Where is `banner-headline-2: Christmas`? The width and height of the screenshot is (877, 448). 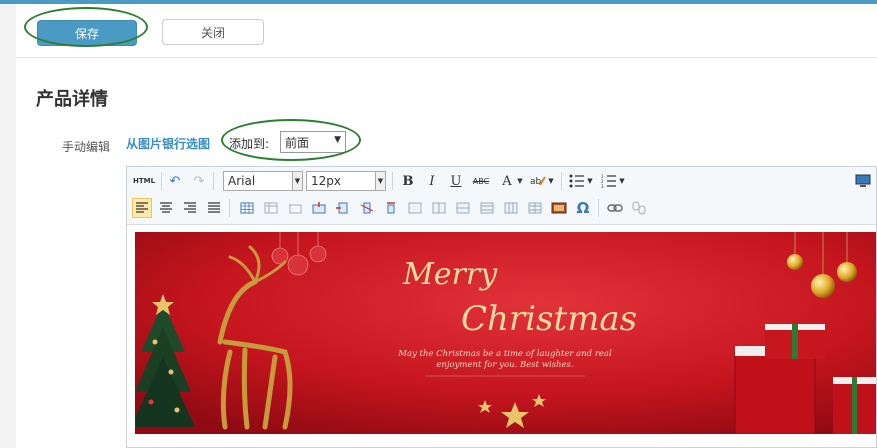
banner-headline-2: Christmas is located at coordinates (549, 319).